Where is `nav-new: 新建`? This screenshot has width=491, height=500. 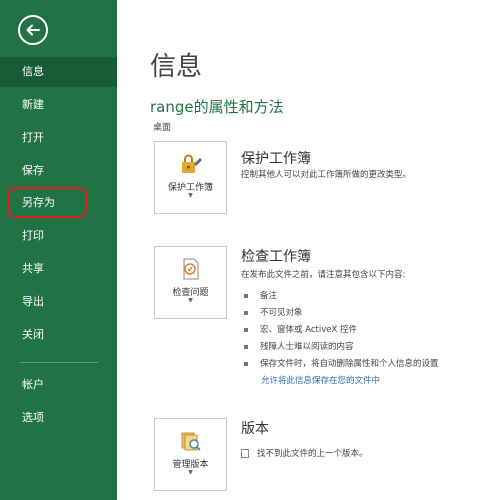 nav-new: 新建 is located at coordinates (58, 105).